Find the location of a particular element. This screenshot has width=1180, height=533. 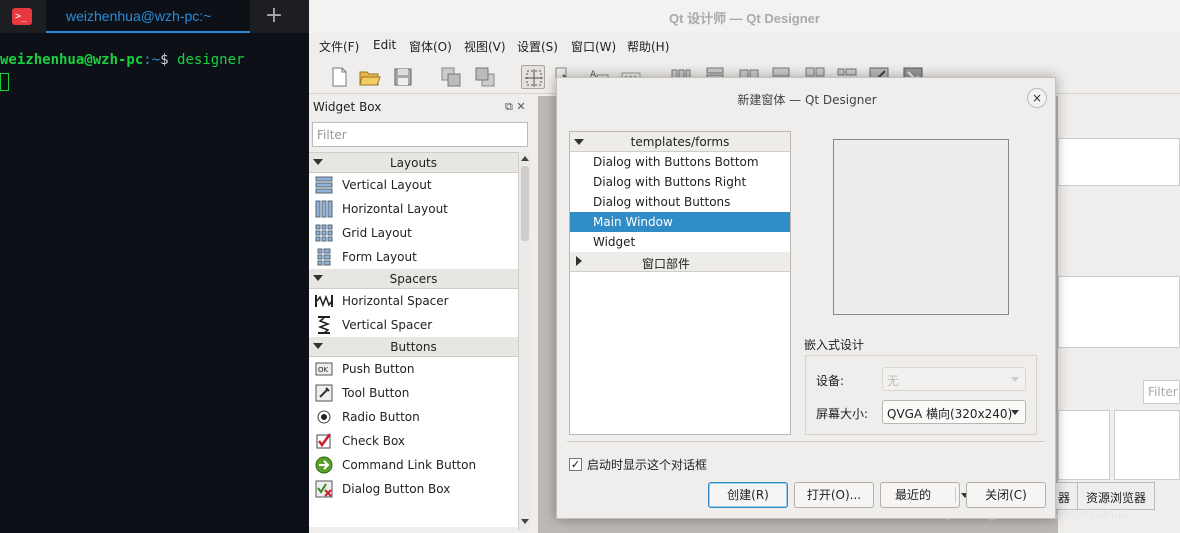

terminal-logo-icon: >_ is located at coordinates (22, 16).